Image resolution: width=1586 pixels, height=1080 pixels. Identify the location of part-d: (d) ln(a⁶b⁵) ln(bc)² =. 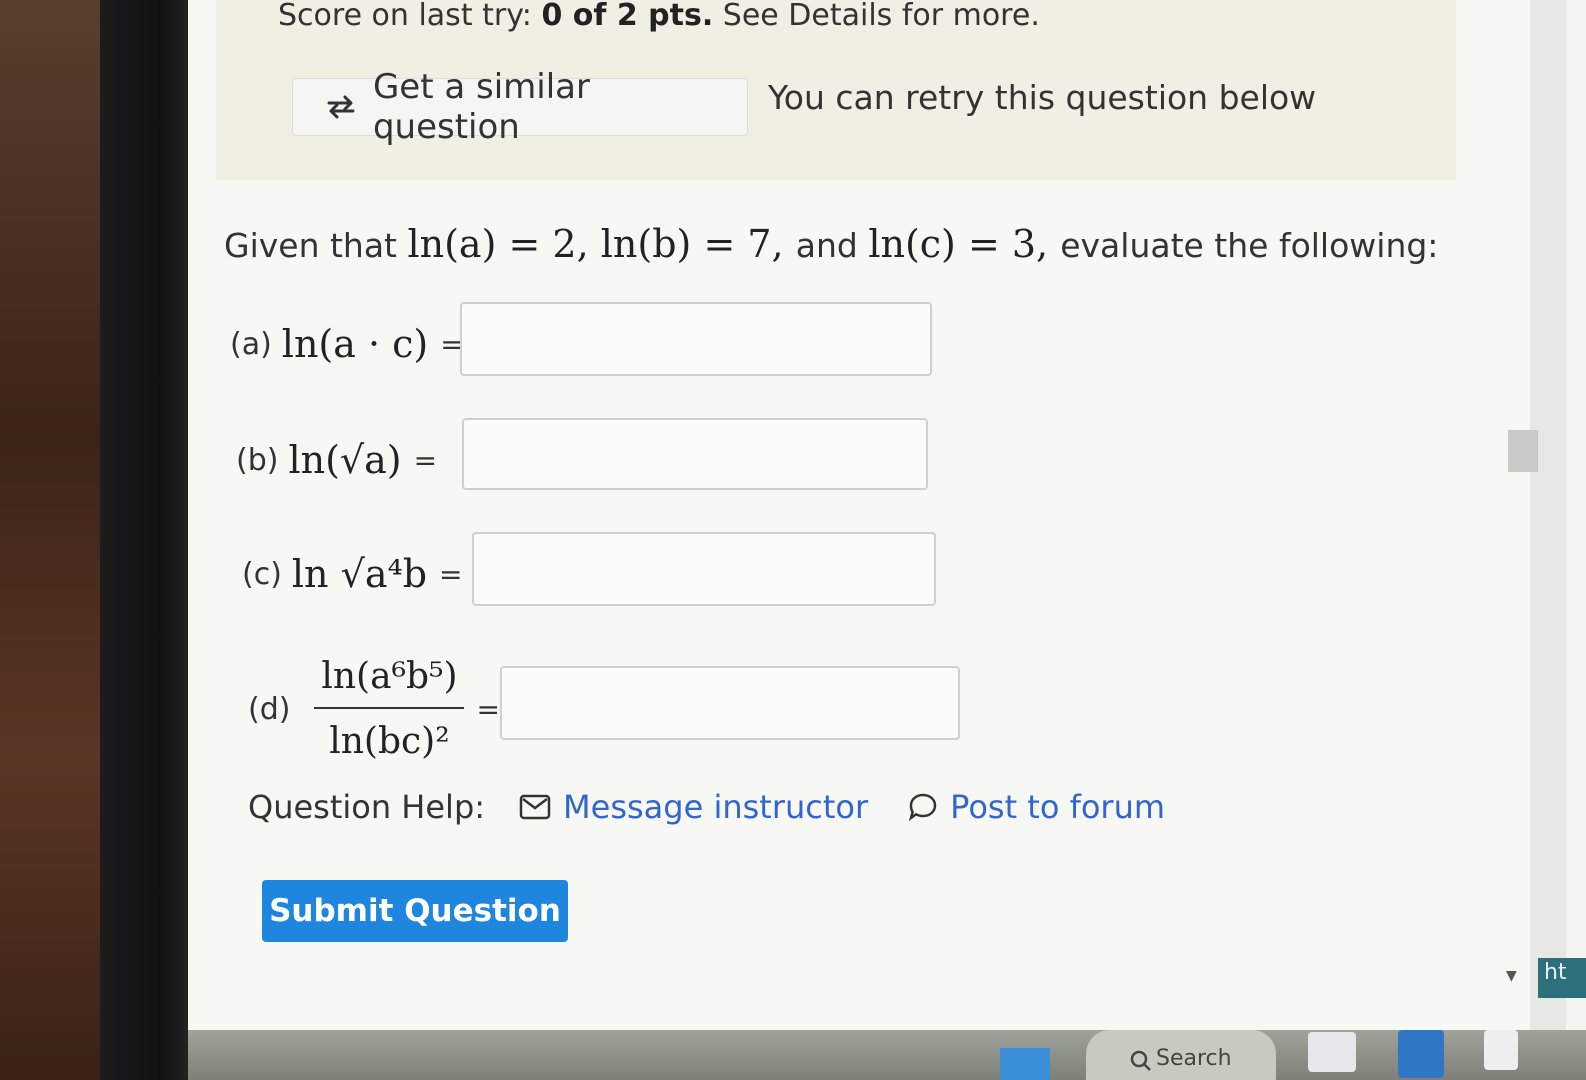
(374, 709).